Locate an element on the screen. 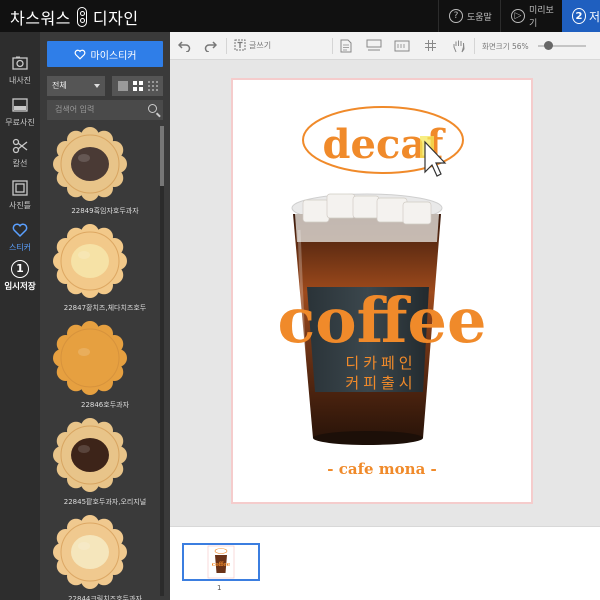 Image resolution: width=600 pixels, height=600 pixels. sticker-item: 22844크림치즈호두과자 is located at coordinates (105, 557).